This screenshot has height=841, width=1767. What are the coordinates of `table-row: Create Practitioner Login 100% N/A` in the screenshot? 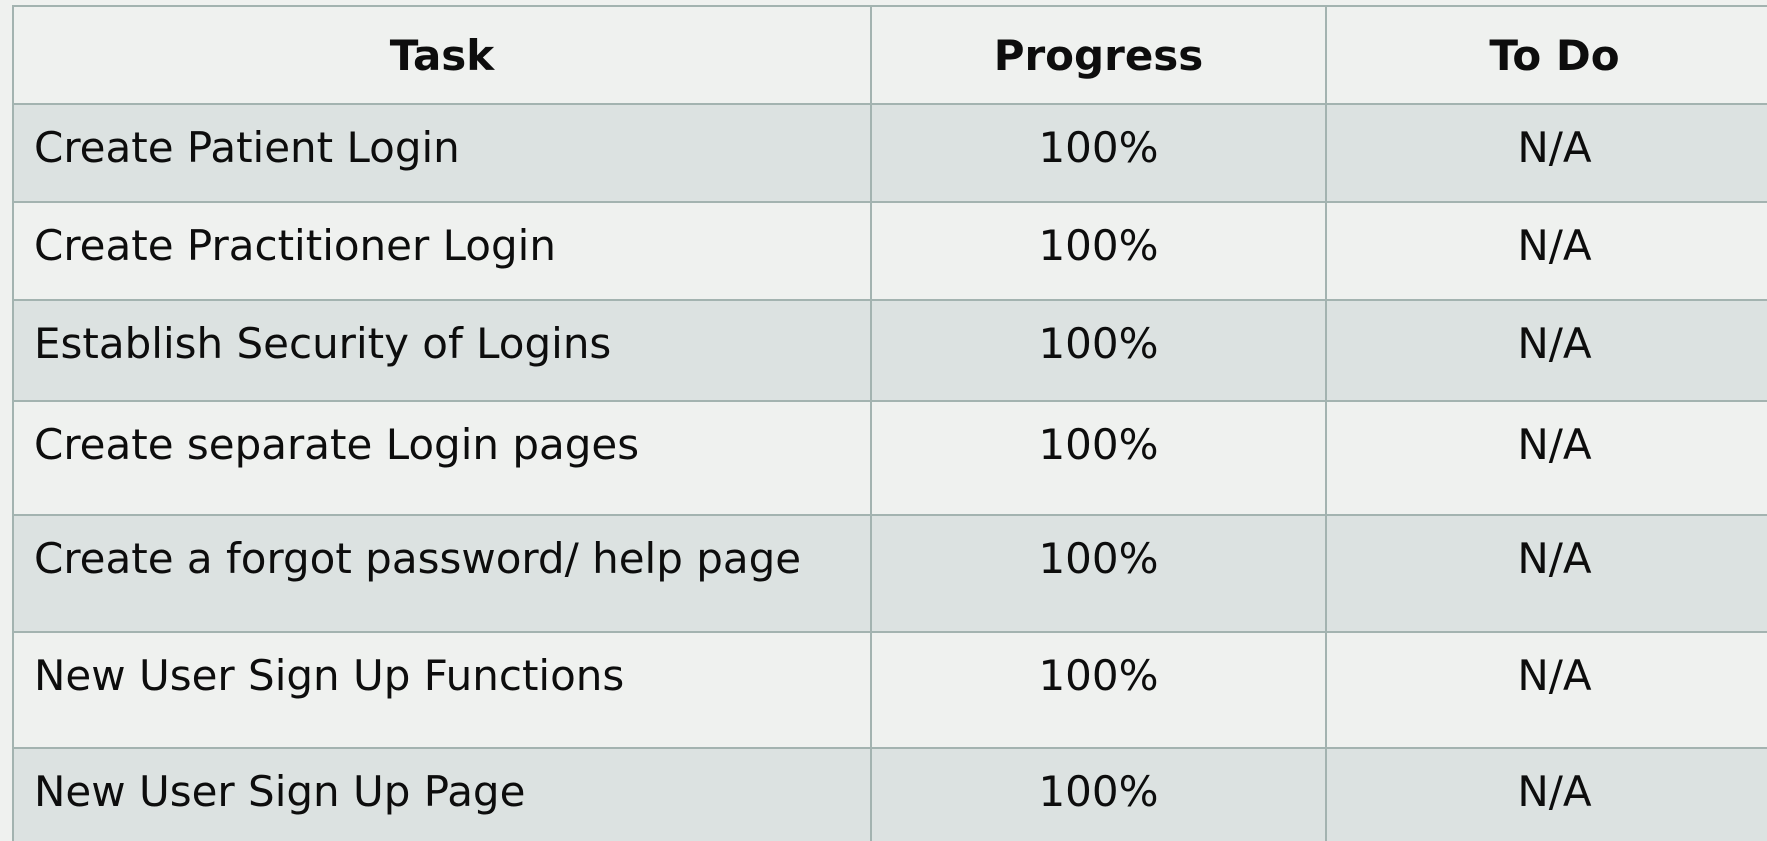 It's located at (889, 251).